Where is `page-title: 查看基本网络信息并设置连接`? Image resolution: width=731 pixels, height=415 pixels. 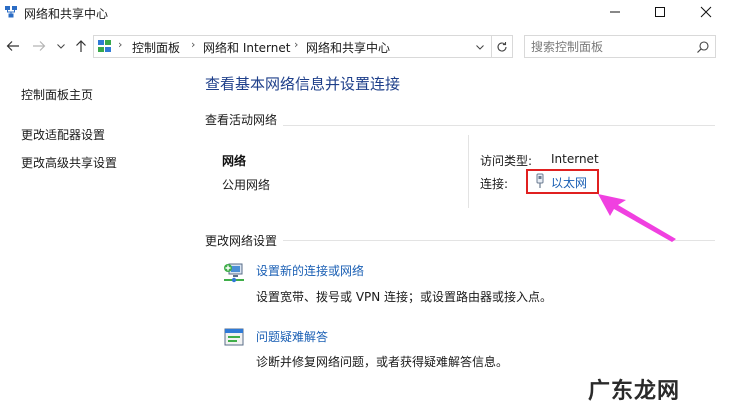 page-title: 查看基本网络信息并设置连接 is located at coordinates (303, 84).